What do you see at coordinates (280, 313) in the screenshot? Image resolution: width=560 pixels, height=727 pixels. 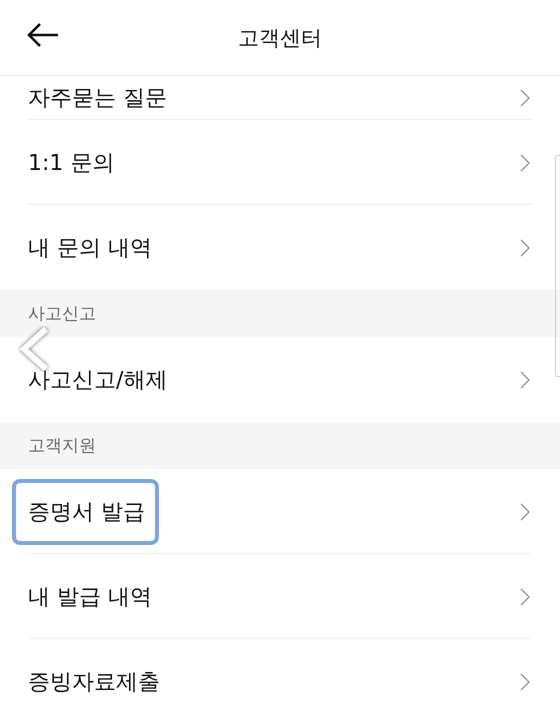 I see `section-header: 사고신고` at bounding box center [280, 313].